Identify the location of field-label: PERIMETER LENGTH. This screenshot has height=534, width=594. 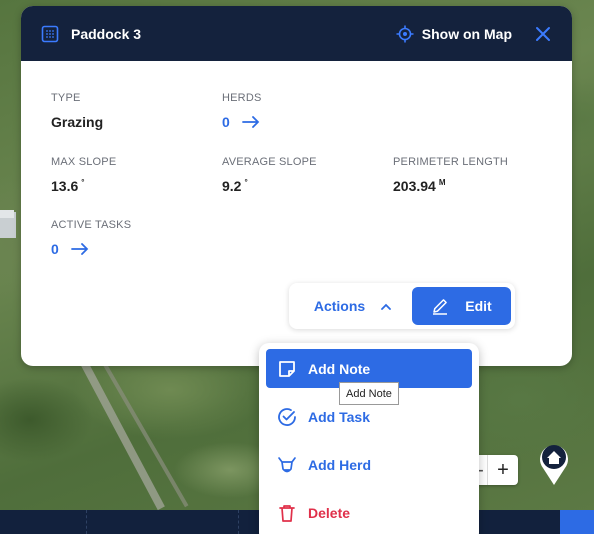
(451, 162).